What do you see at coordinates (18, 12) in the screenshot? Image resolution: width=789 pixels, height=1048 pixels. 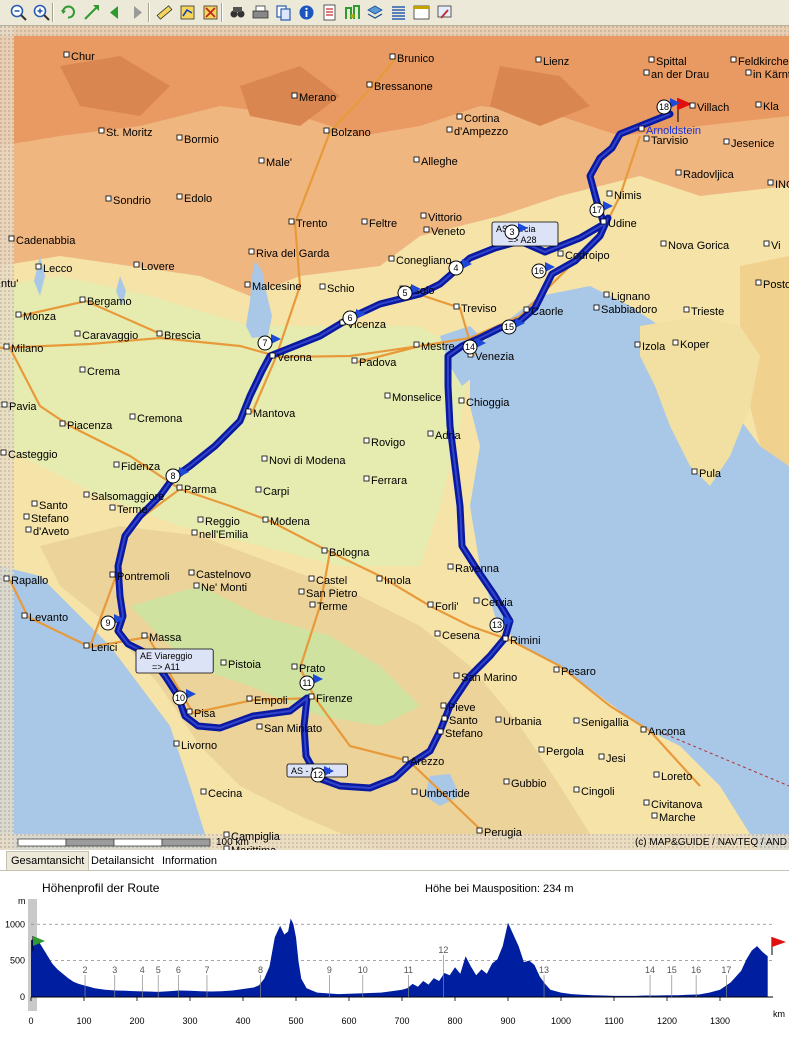 I see `zoom-out-icon` at bounding box center [18, 12].